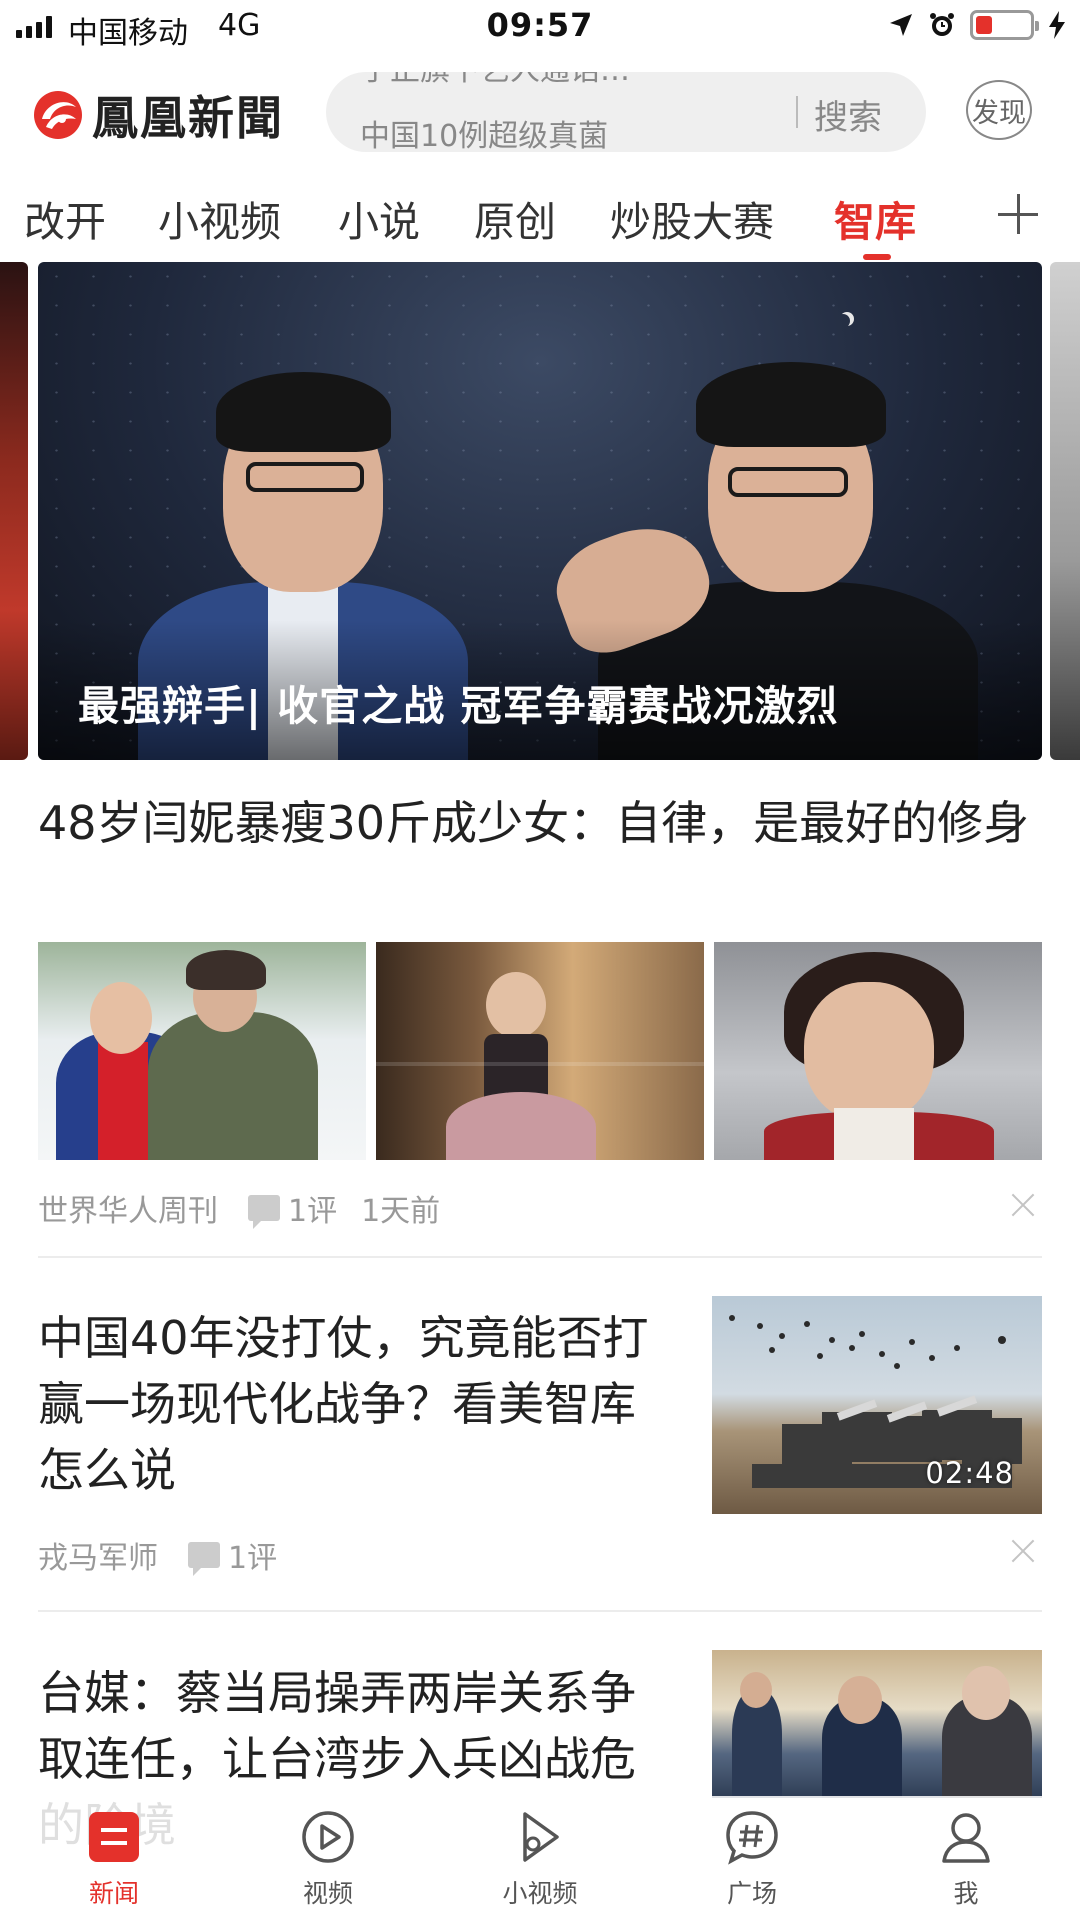 This screenshot has height=1920, width=1080. What do you see at coordinates (98, 1558) in the screenshot?
I see `article-source: 戎马军师` at bounding box center [98, 1558].